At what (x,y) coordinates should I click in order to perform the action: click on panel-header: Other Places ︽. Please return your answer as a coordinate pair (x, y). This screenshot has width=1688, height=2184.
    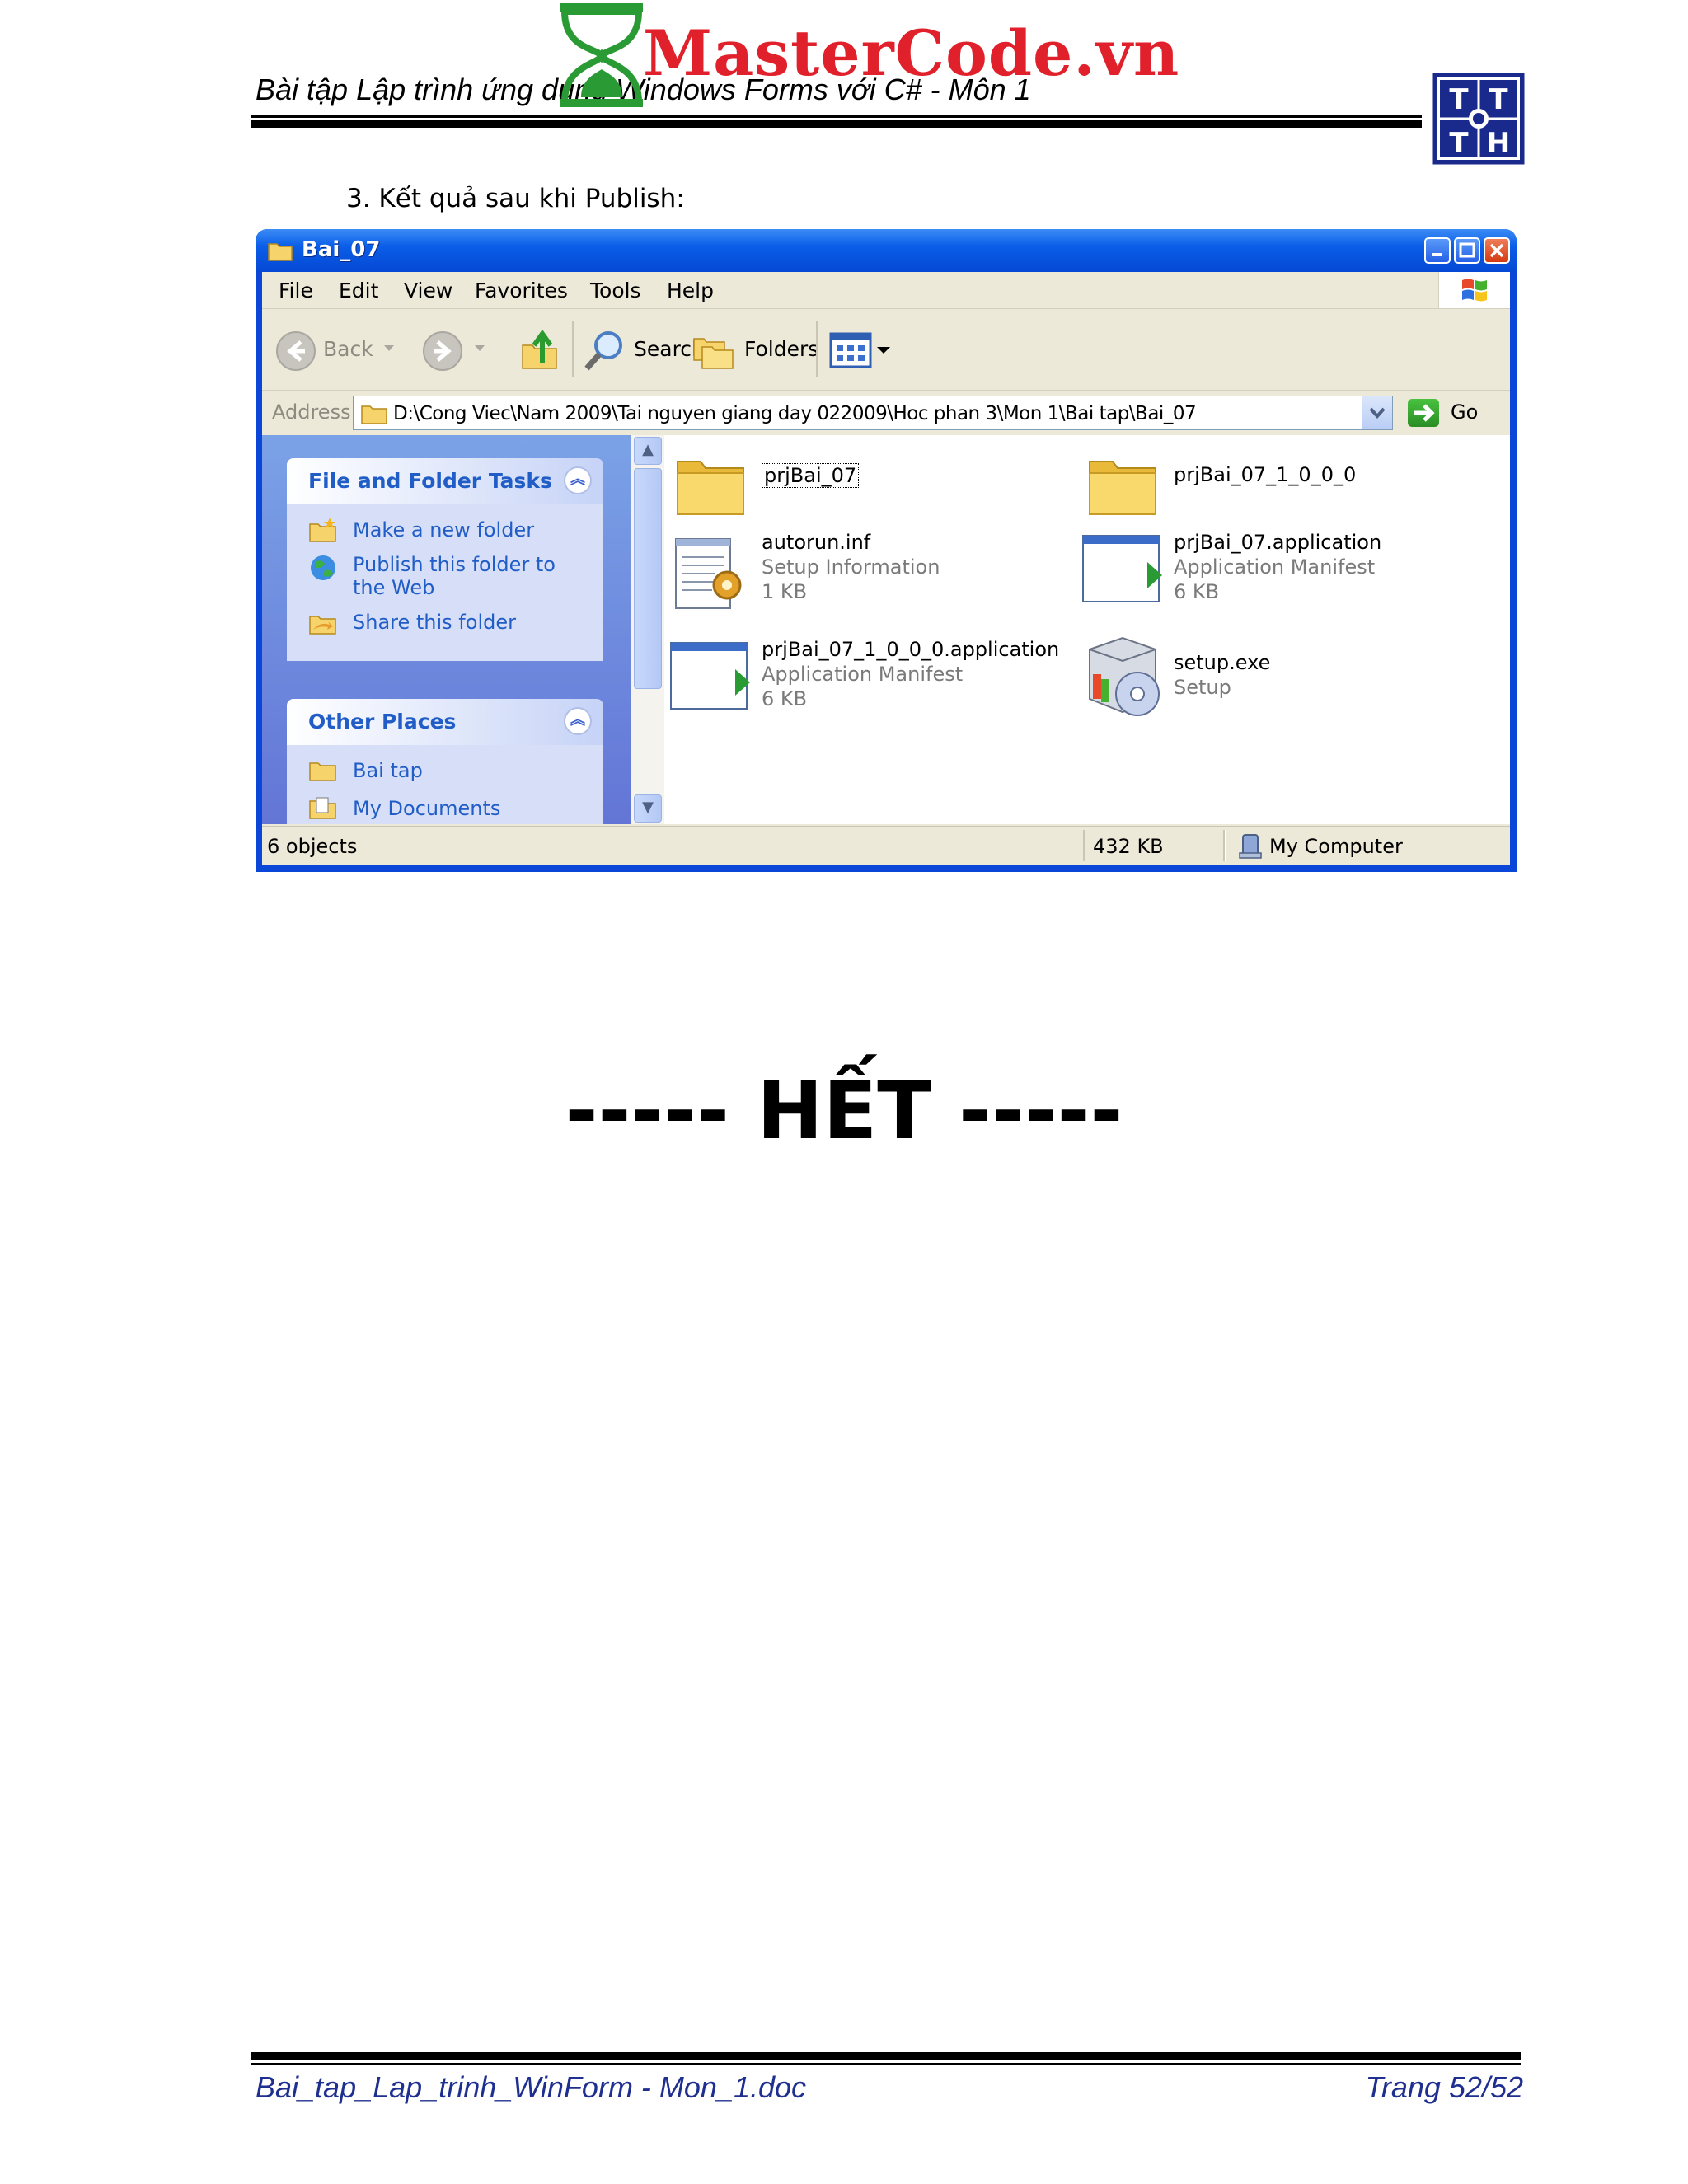
    Looking at the image, I should click on (445, 722).